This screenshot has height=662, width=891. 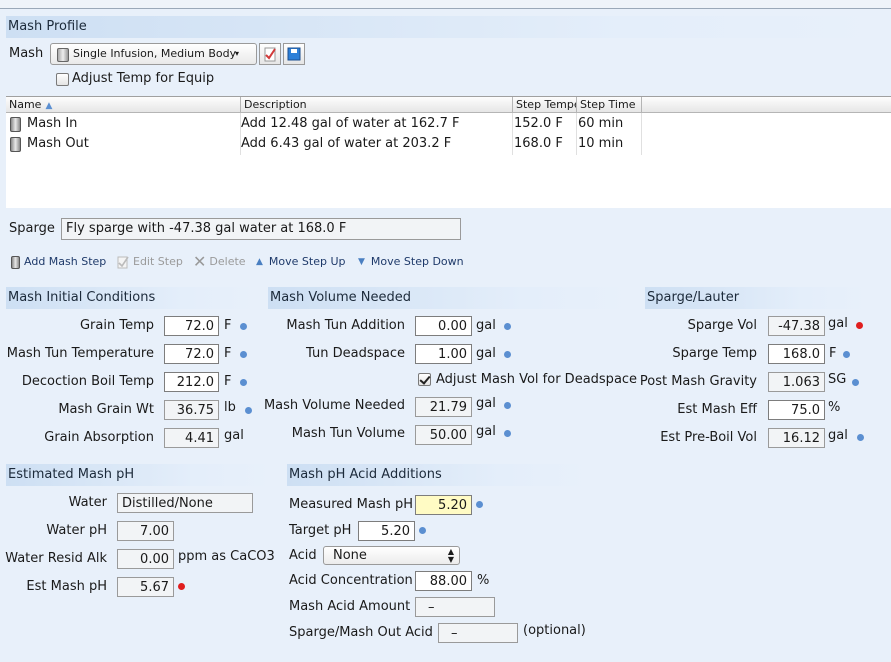 I want to click on sparge-label: Sparge, so click(x=32, y=228).